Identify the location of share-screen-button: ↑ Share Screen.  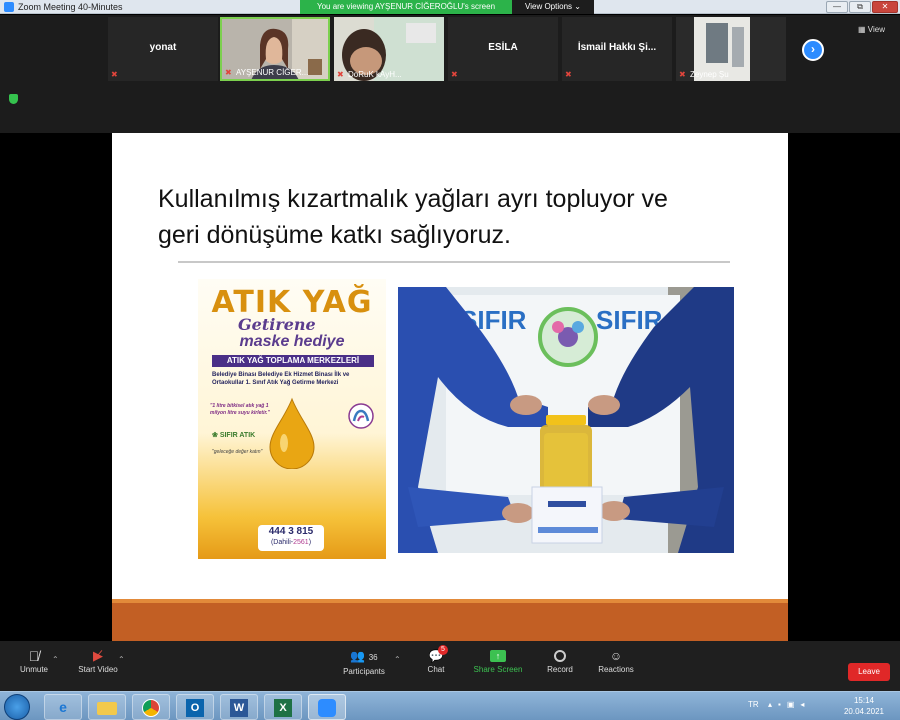
(498, 660).